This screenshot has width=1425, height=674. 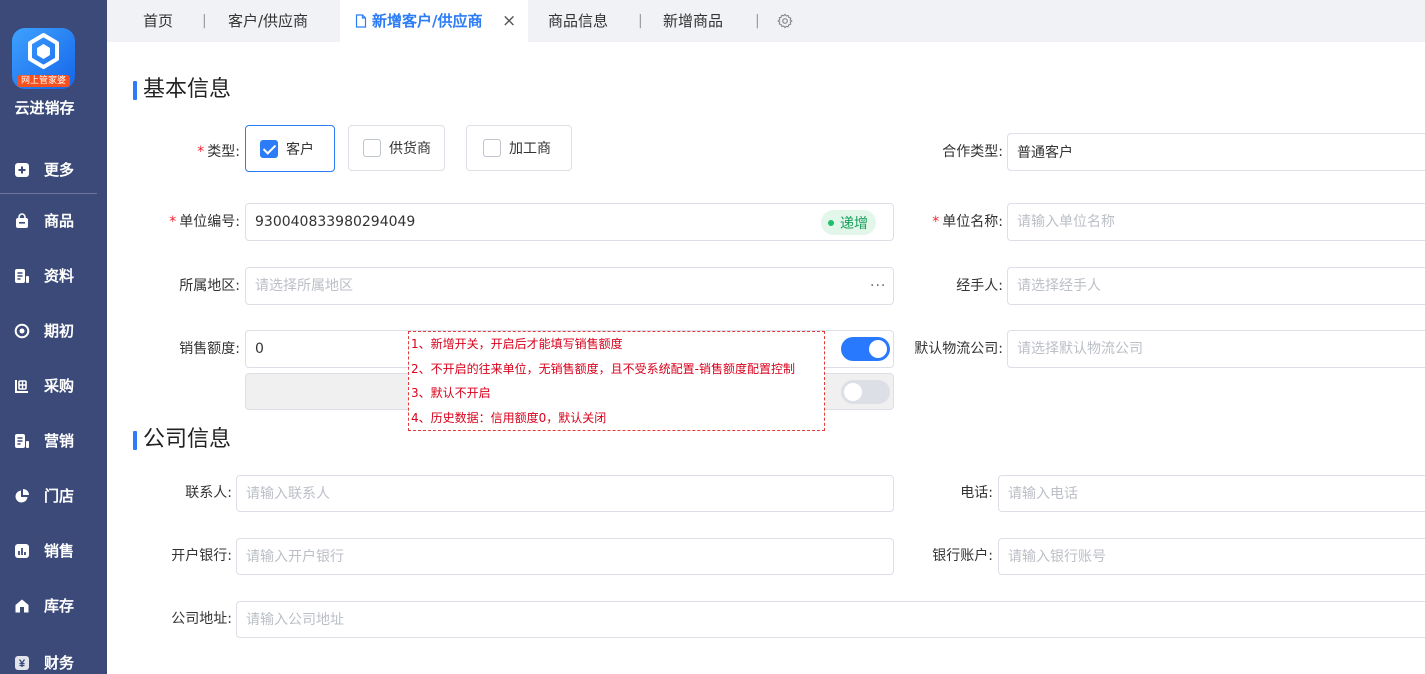 I want to click on tab-new-customer-supplier: 新增客户/供应商 ×, so click(x=434, y=21).